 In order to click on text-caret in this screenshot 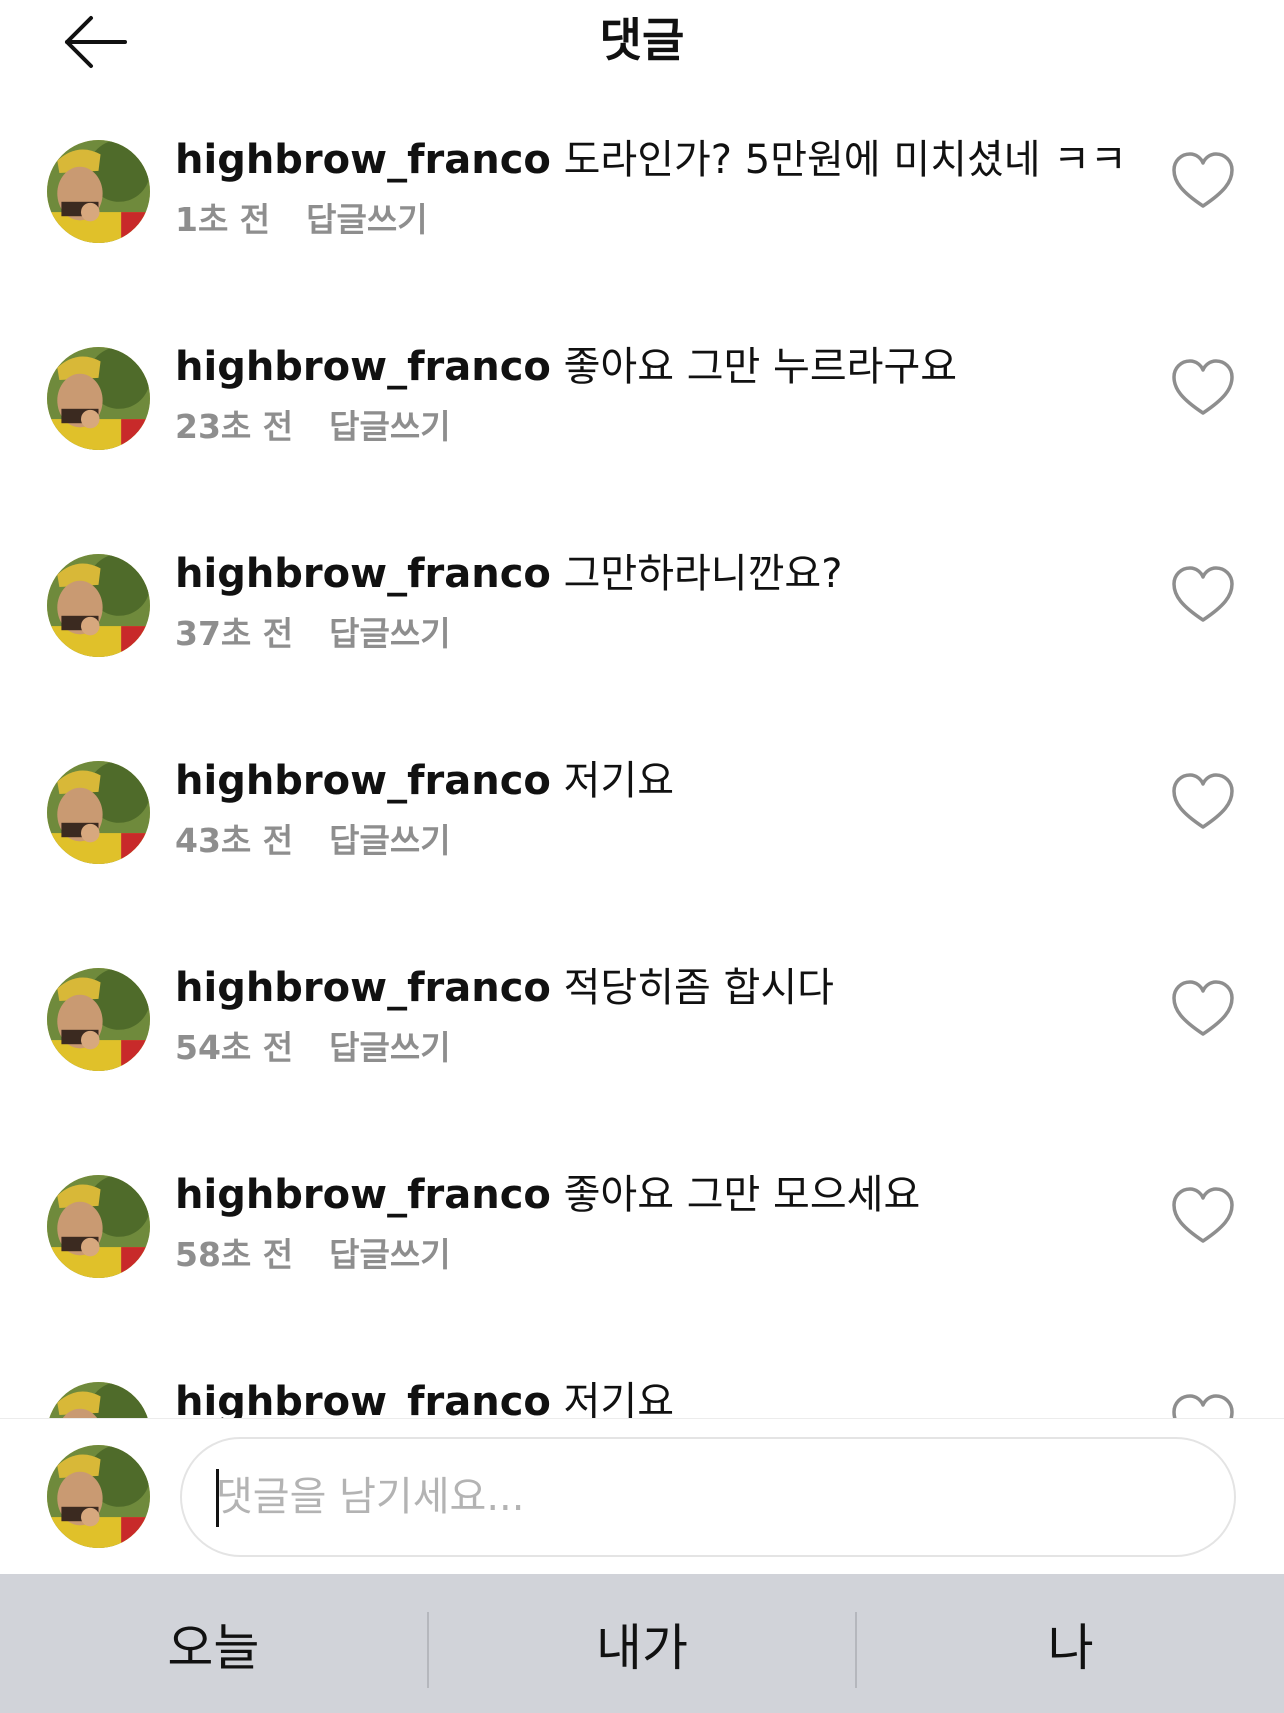, I will do `click(217, 1498)`.